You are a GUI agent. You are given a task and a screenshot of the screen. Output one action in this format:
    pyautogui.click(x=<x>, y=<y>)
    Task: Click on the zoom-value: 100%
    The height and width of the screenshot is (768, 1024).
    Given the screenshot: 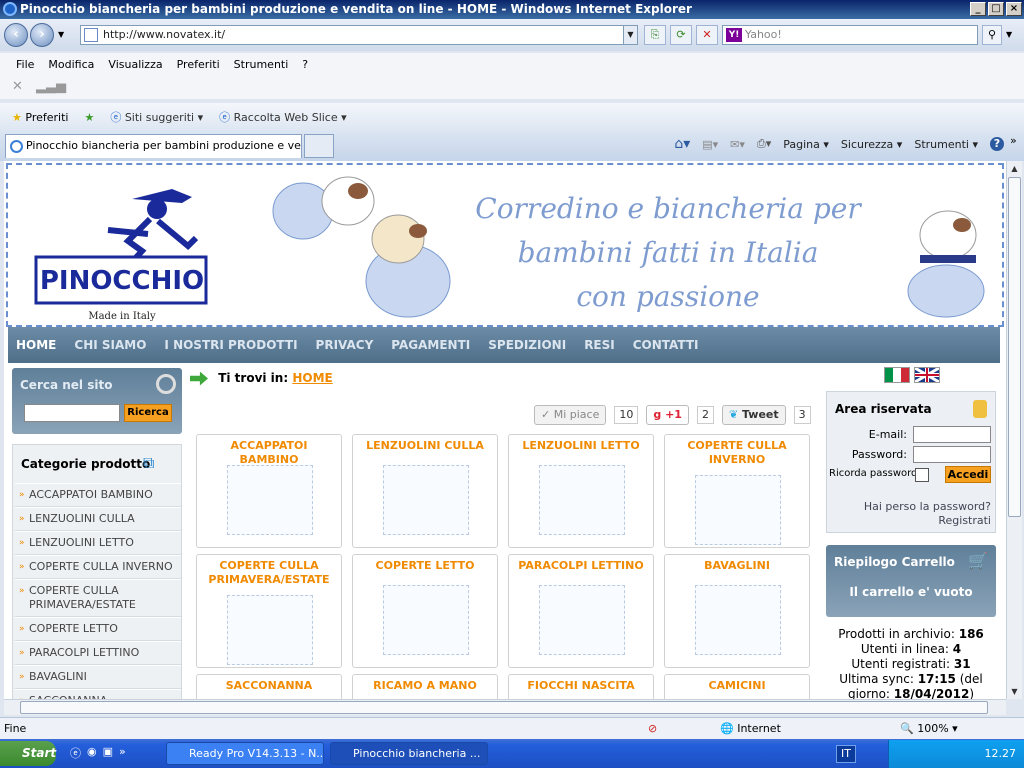 What is the action you would take?
    pyautogui.click(x=933, y=728)
    